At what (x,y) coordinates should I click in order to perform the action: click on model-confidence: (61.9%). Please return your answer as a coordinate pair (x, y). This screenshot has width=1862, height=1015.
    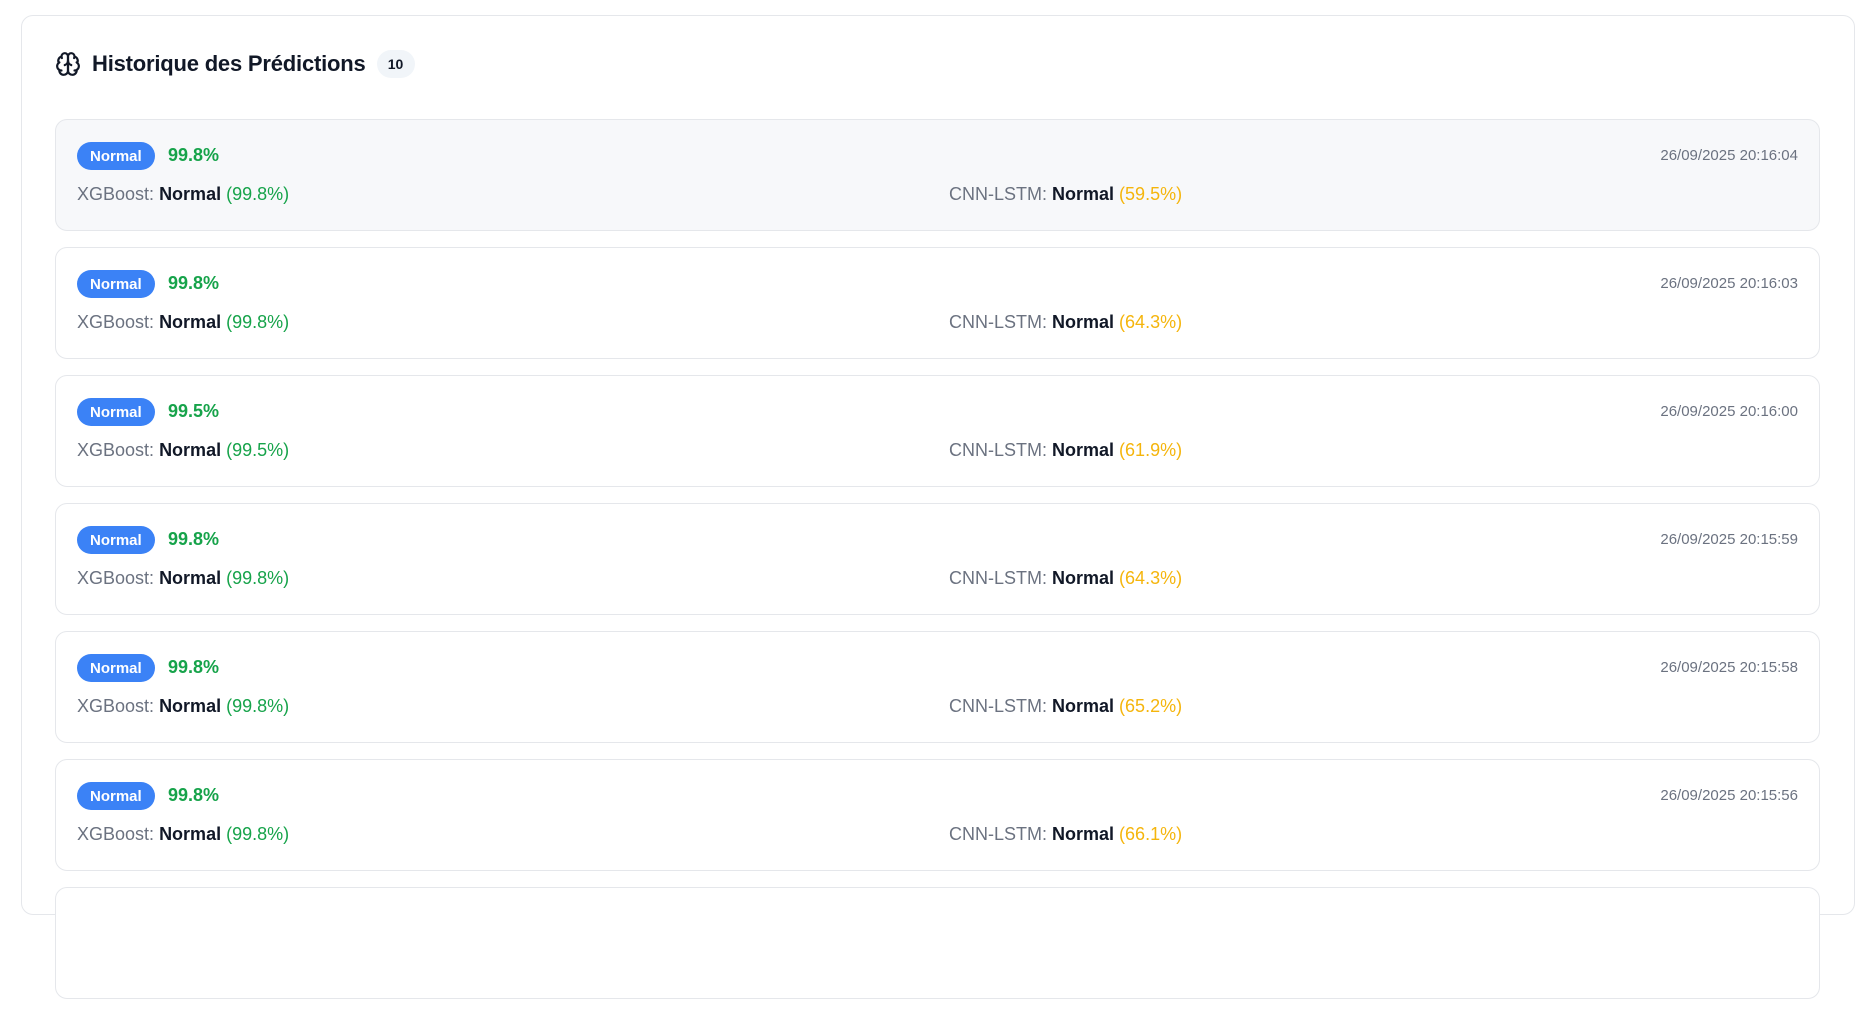
    Looking at the image, I should click on (1151, 450).